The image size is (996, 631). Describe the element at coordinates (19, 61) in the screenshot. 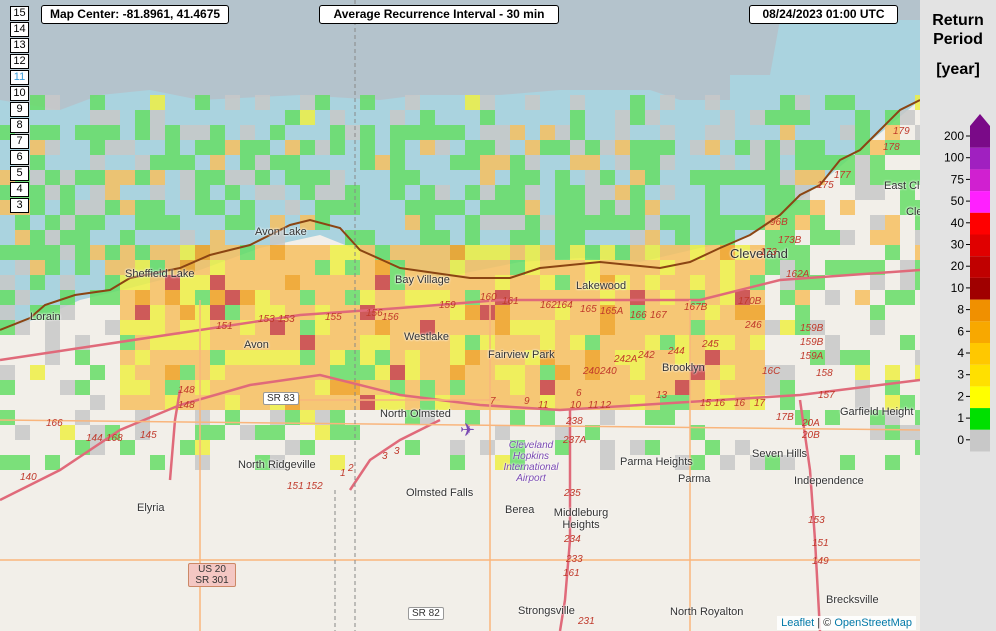

I see `zoom-level-12: 12` at that location.